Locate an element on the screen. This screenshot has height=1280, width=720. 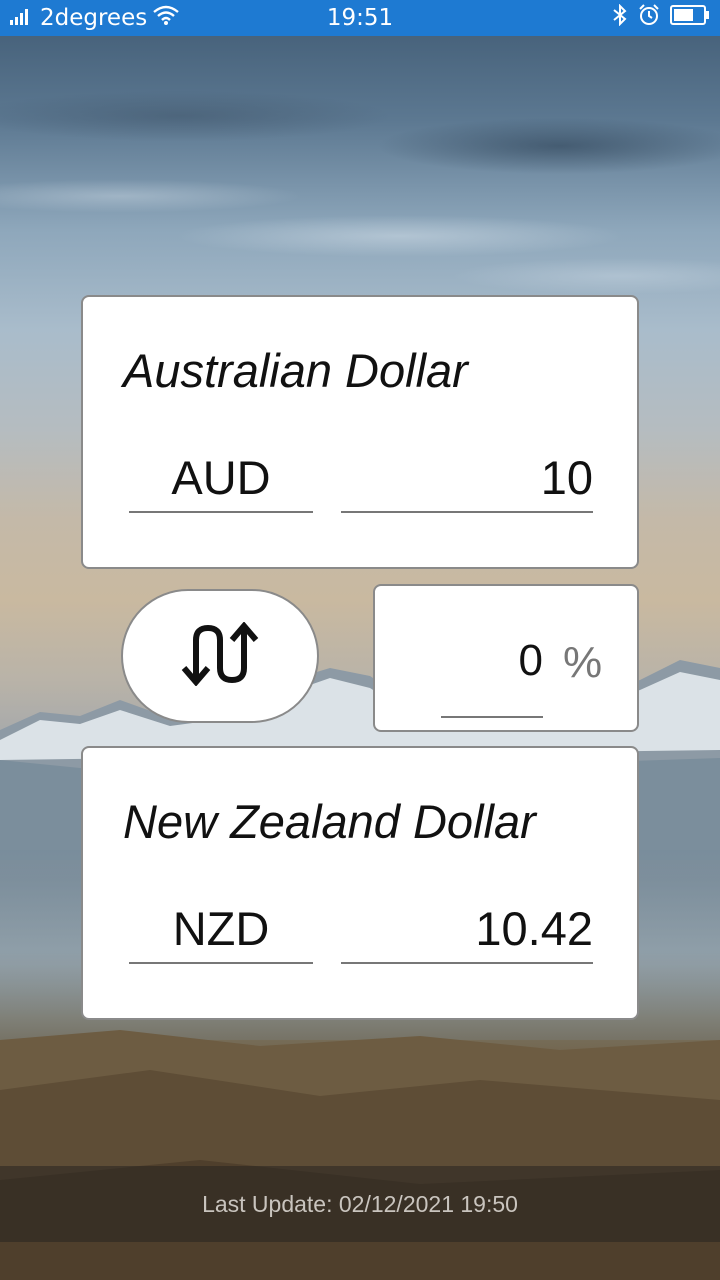
from-amount-input: 10 is located at coordinates (467, 478).